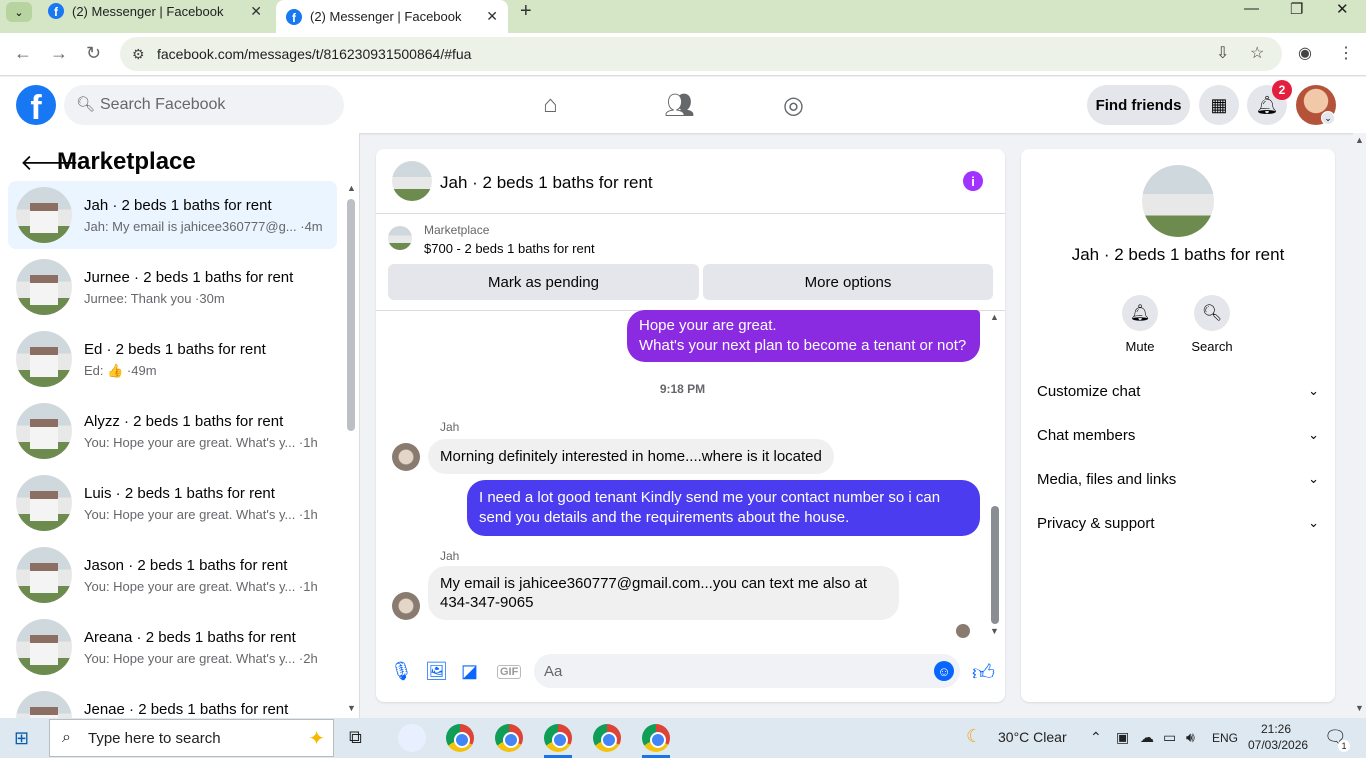 The width and height of the screenshot is (1366, 758). Describe the element at coordinates (44, 359) in the screenshot. I see `listing-thumbnail` at that location.